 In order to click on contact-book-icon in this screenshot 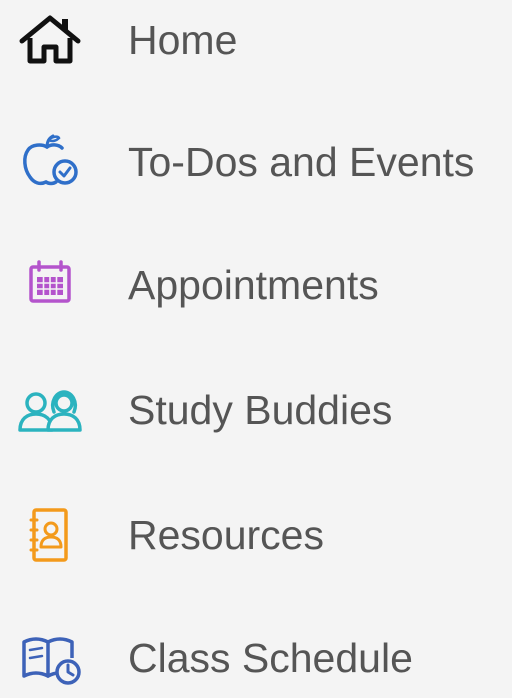, I will do `click(50, 535)`.